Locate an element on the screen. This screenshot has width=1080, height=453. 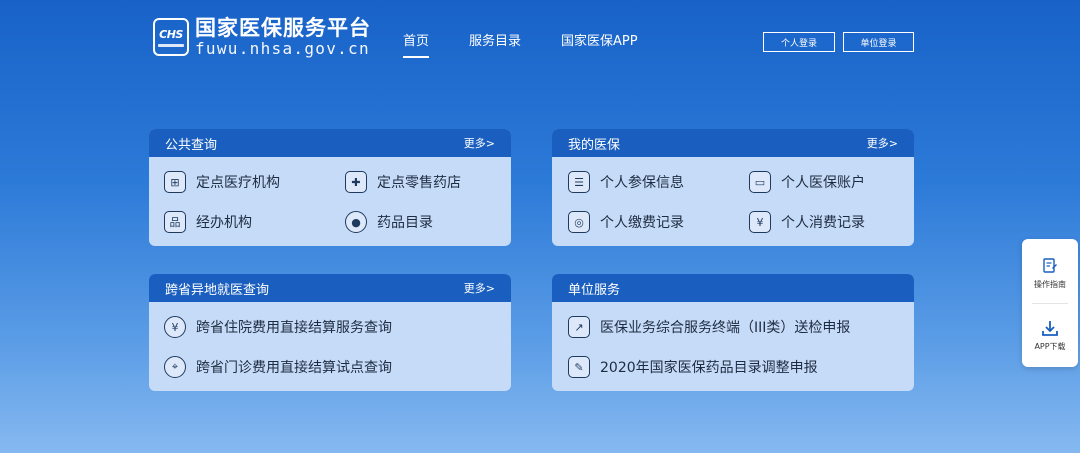
item-designated-pharmacy: ✚ 定点零售药店 is located at coordinates (403, 182).